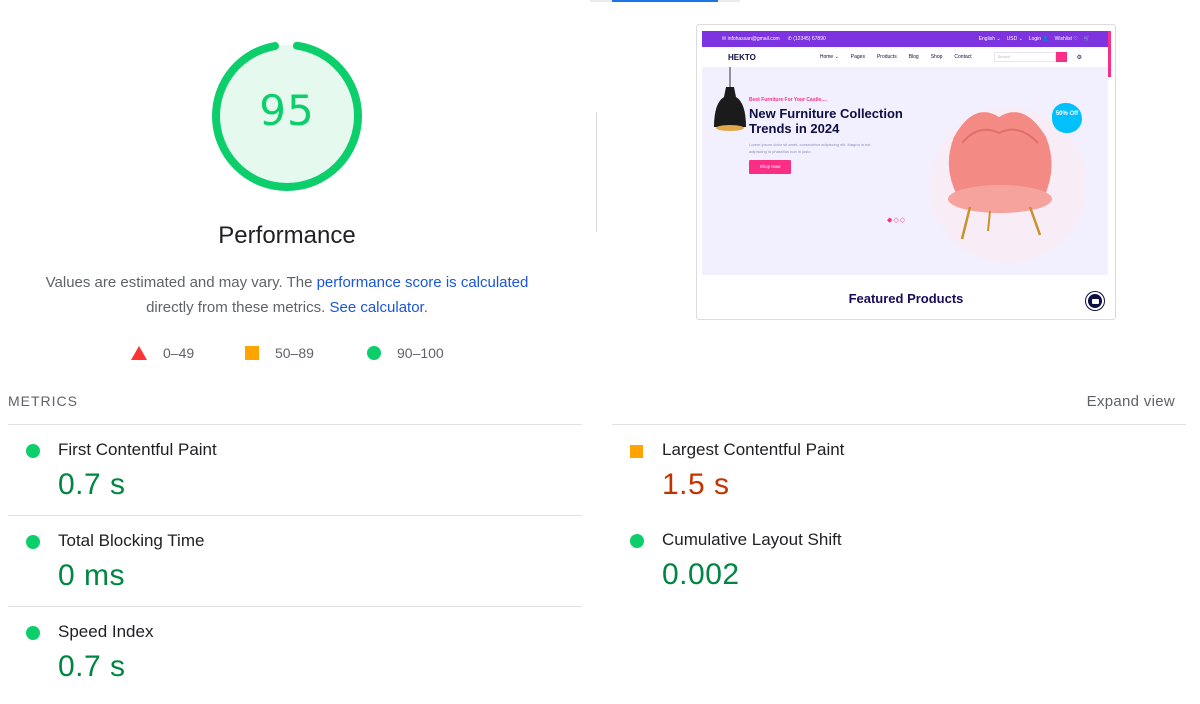 The width and height of the screenshot is (1200, 704). What do you see at coordinates (696, 484) in the screenshot?
I see `metric-value: 1.5 s` at bounding box center [696, 484].